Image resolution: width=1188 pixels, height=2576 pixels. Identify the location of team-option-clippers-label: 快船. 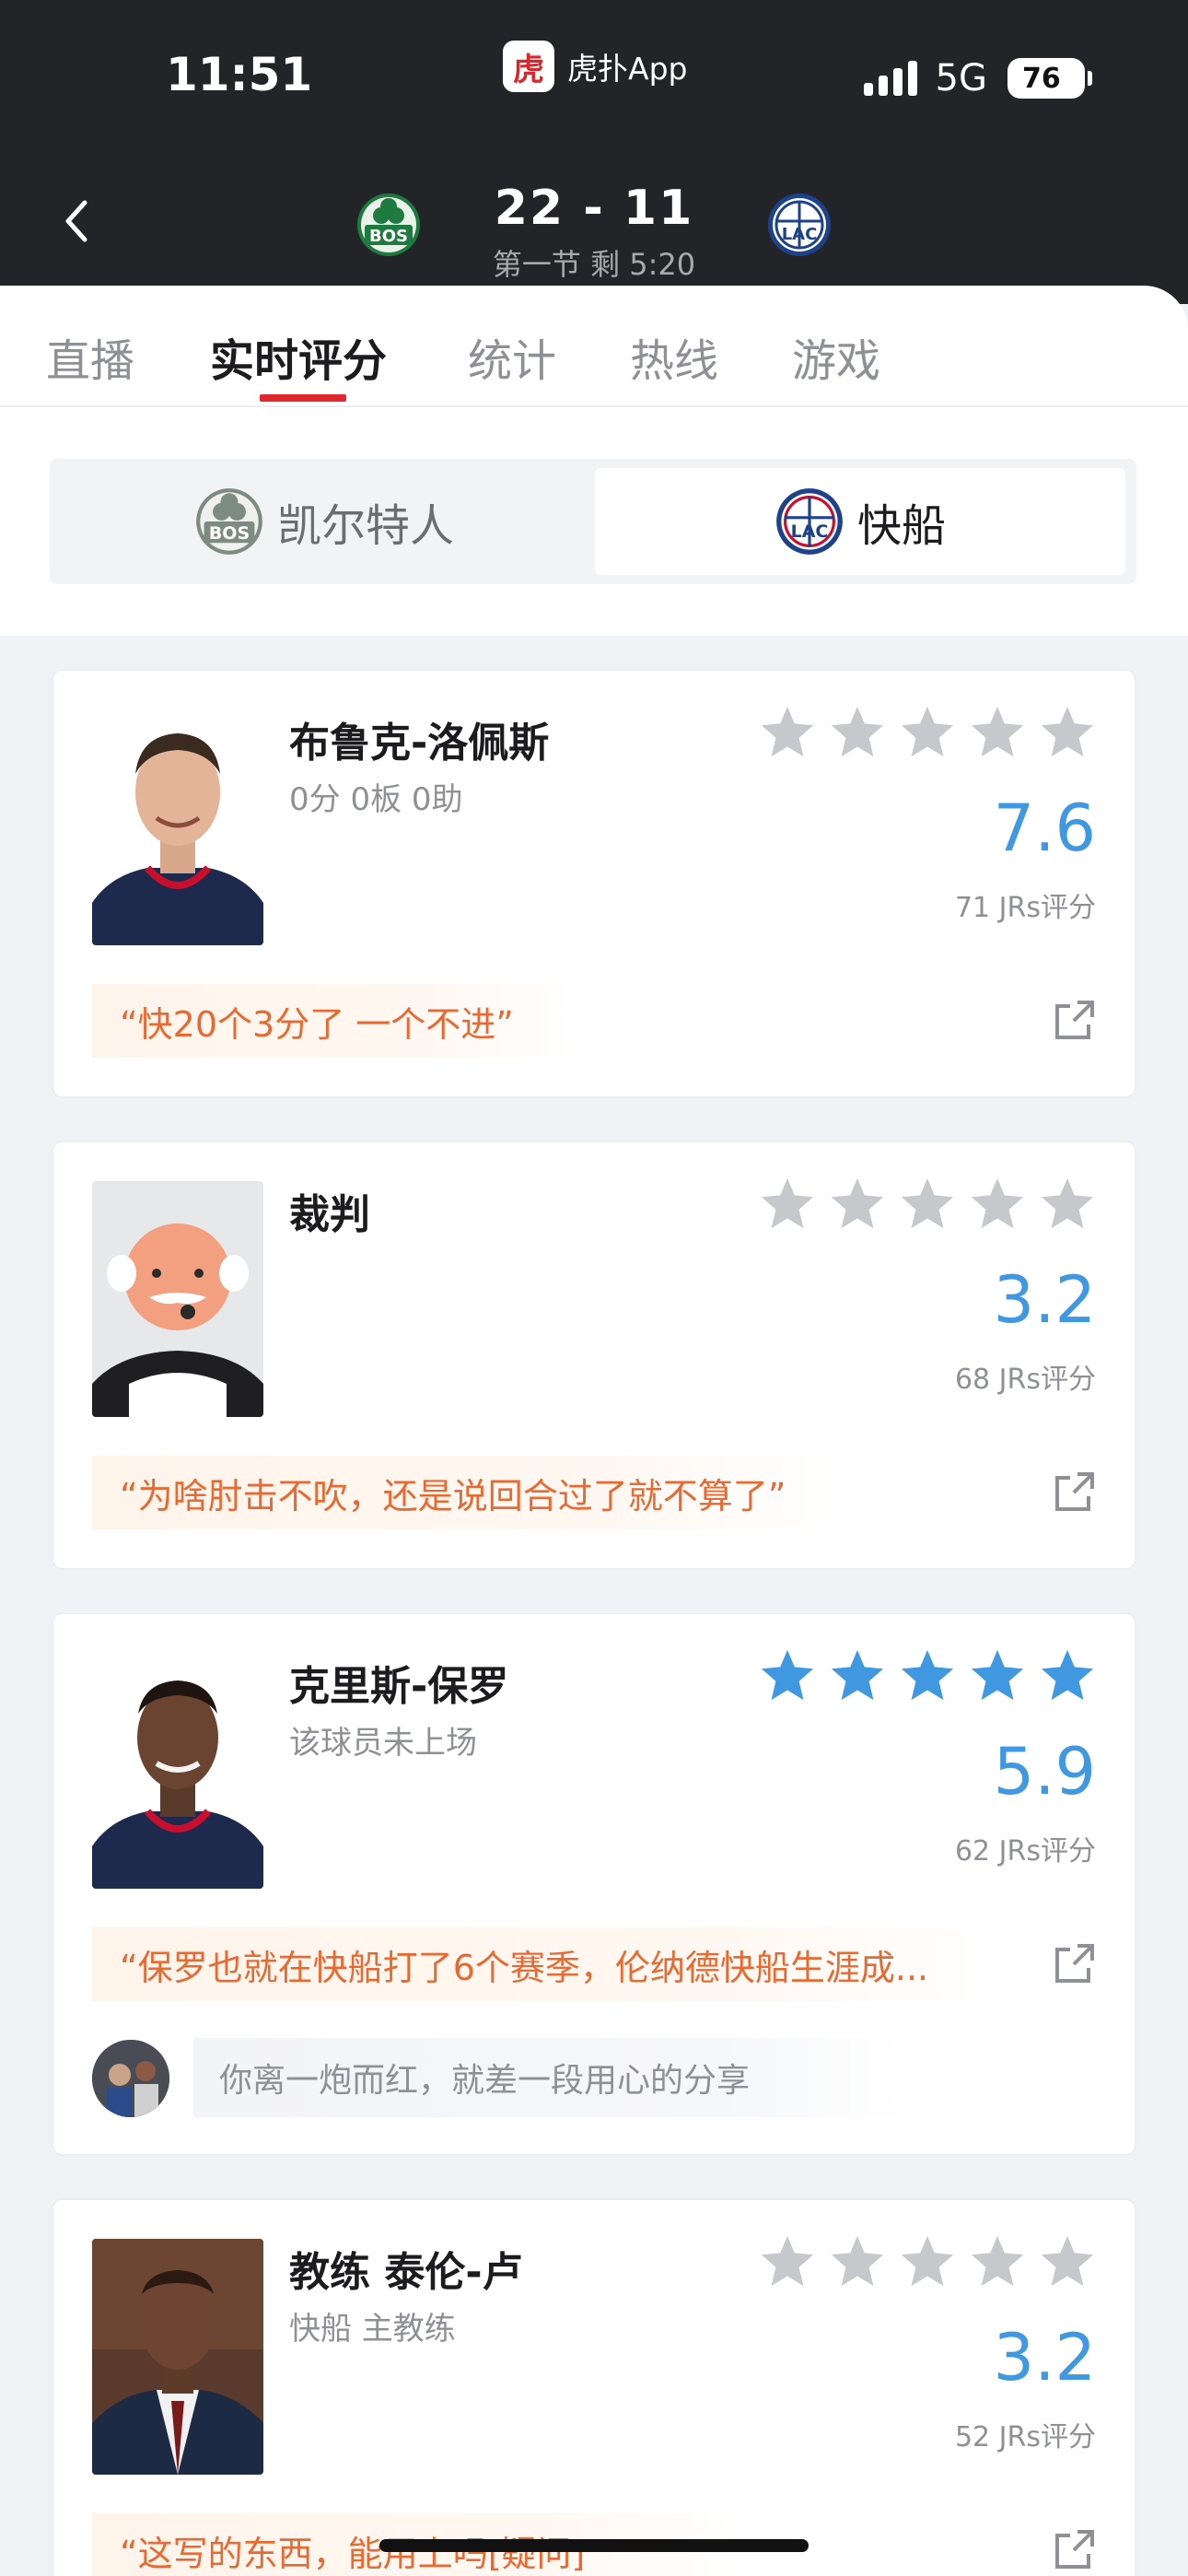
(901, 526).